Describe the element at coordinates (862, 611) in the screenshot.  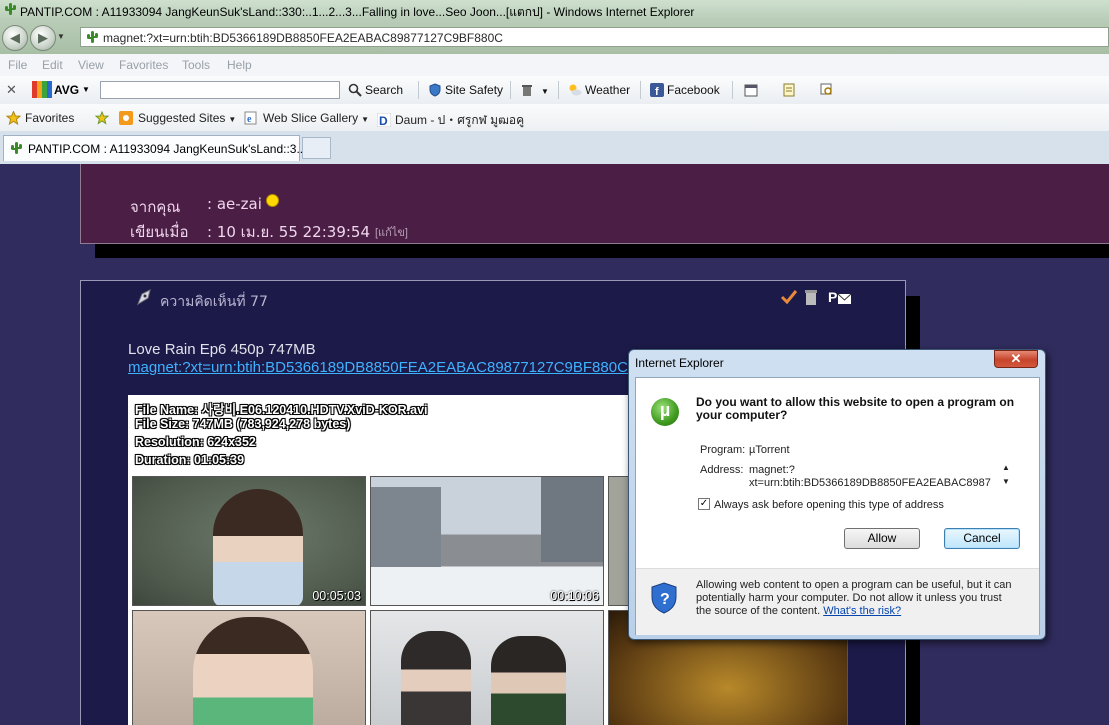
I see `whats-the-risk-link: What's the risk?` at that location.